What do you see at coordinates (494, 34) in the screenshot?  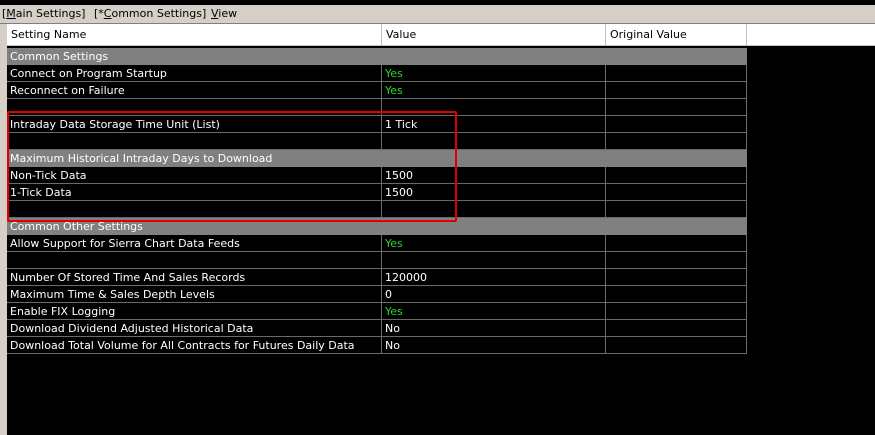 I see `column-header-value: Value` at bounding box center [494, 34].